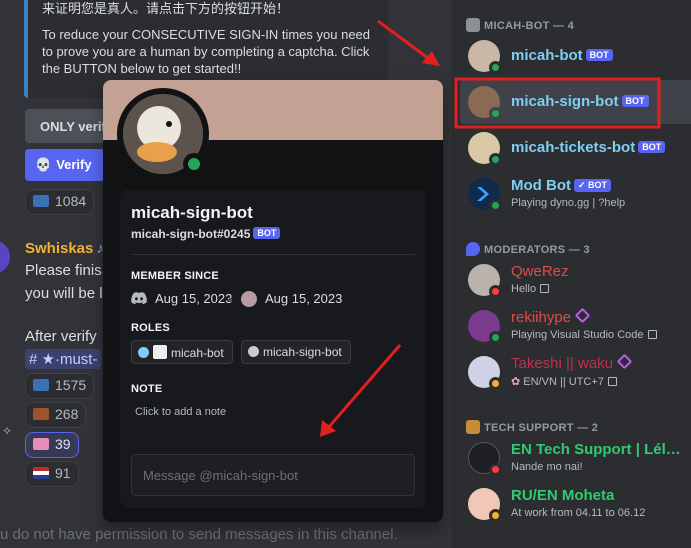 This screenshot has height=548, width=691. I want to click on role-micah-bot: micah-bot, so click(182, 352).